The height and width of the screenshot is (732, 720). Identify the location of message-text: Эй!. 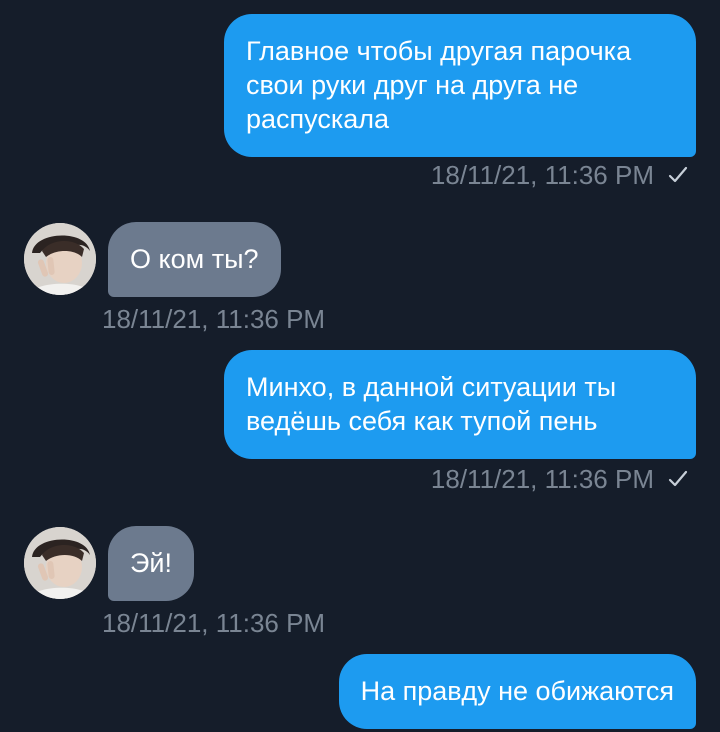
(151, 563).